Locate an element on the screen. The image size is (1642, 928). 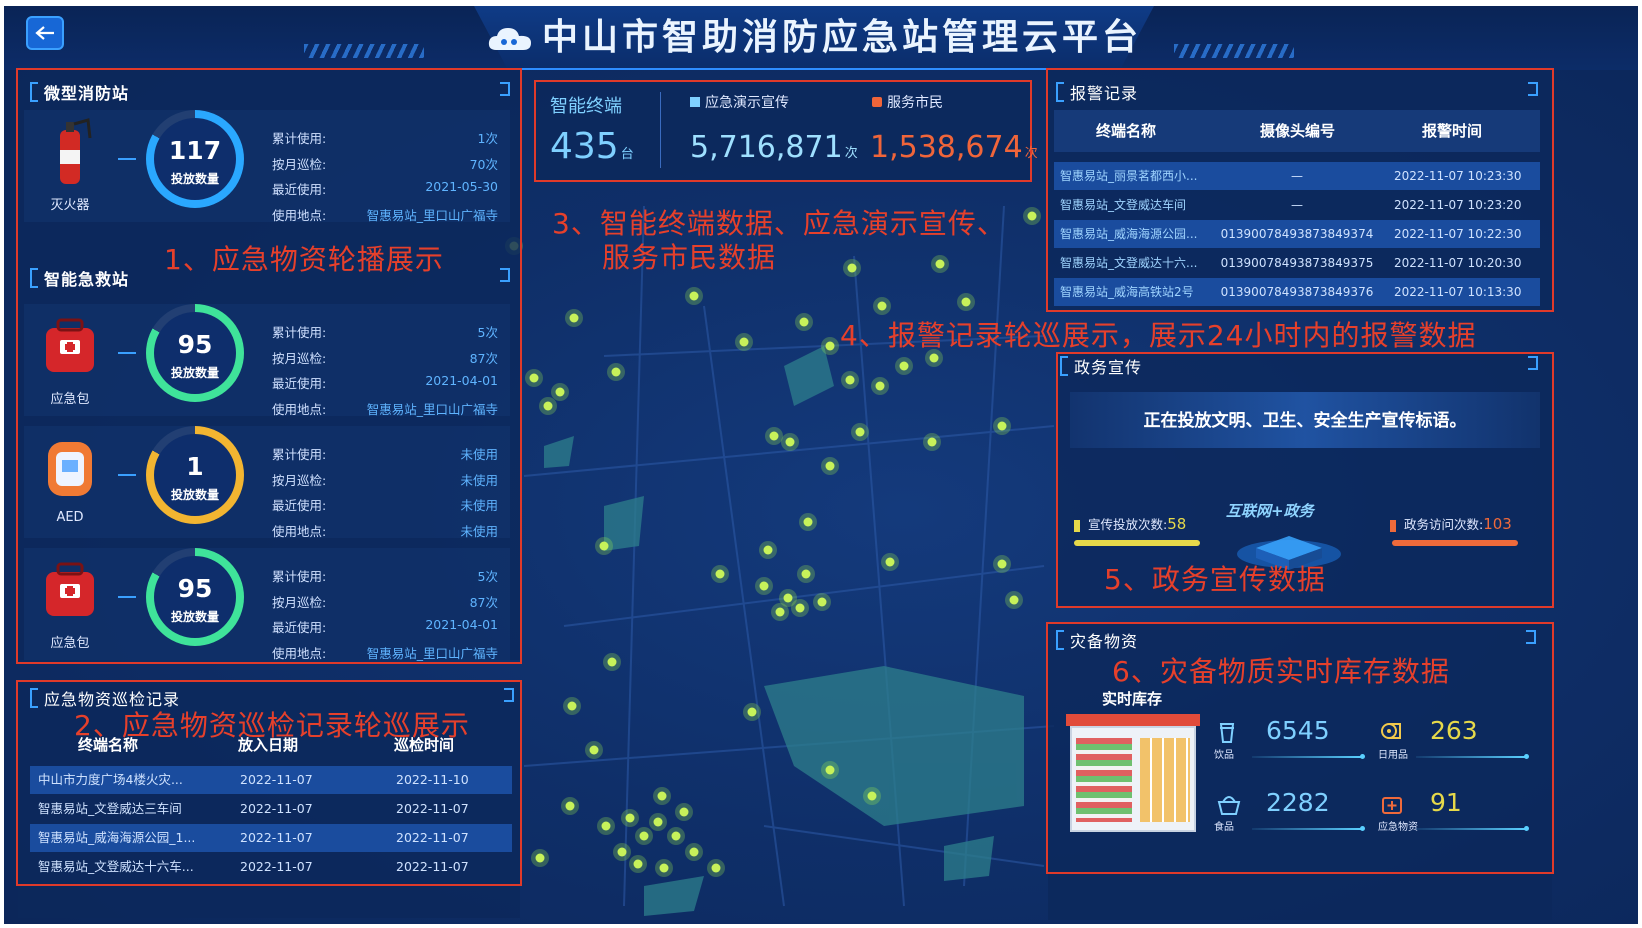
detail-value: 2021-04-01 is located at coordinates (461, 624).